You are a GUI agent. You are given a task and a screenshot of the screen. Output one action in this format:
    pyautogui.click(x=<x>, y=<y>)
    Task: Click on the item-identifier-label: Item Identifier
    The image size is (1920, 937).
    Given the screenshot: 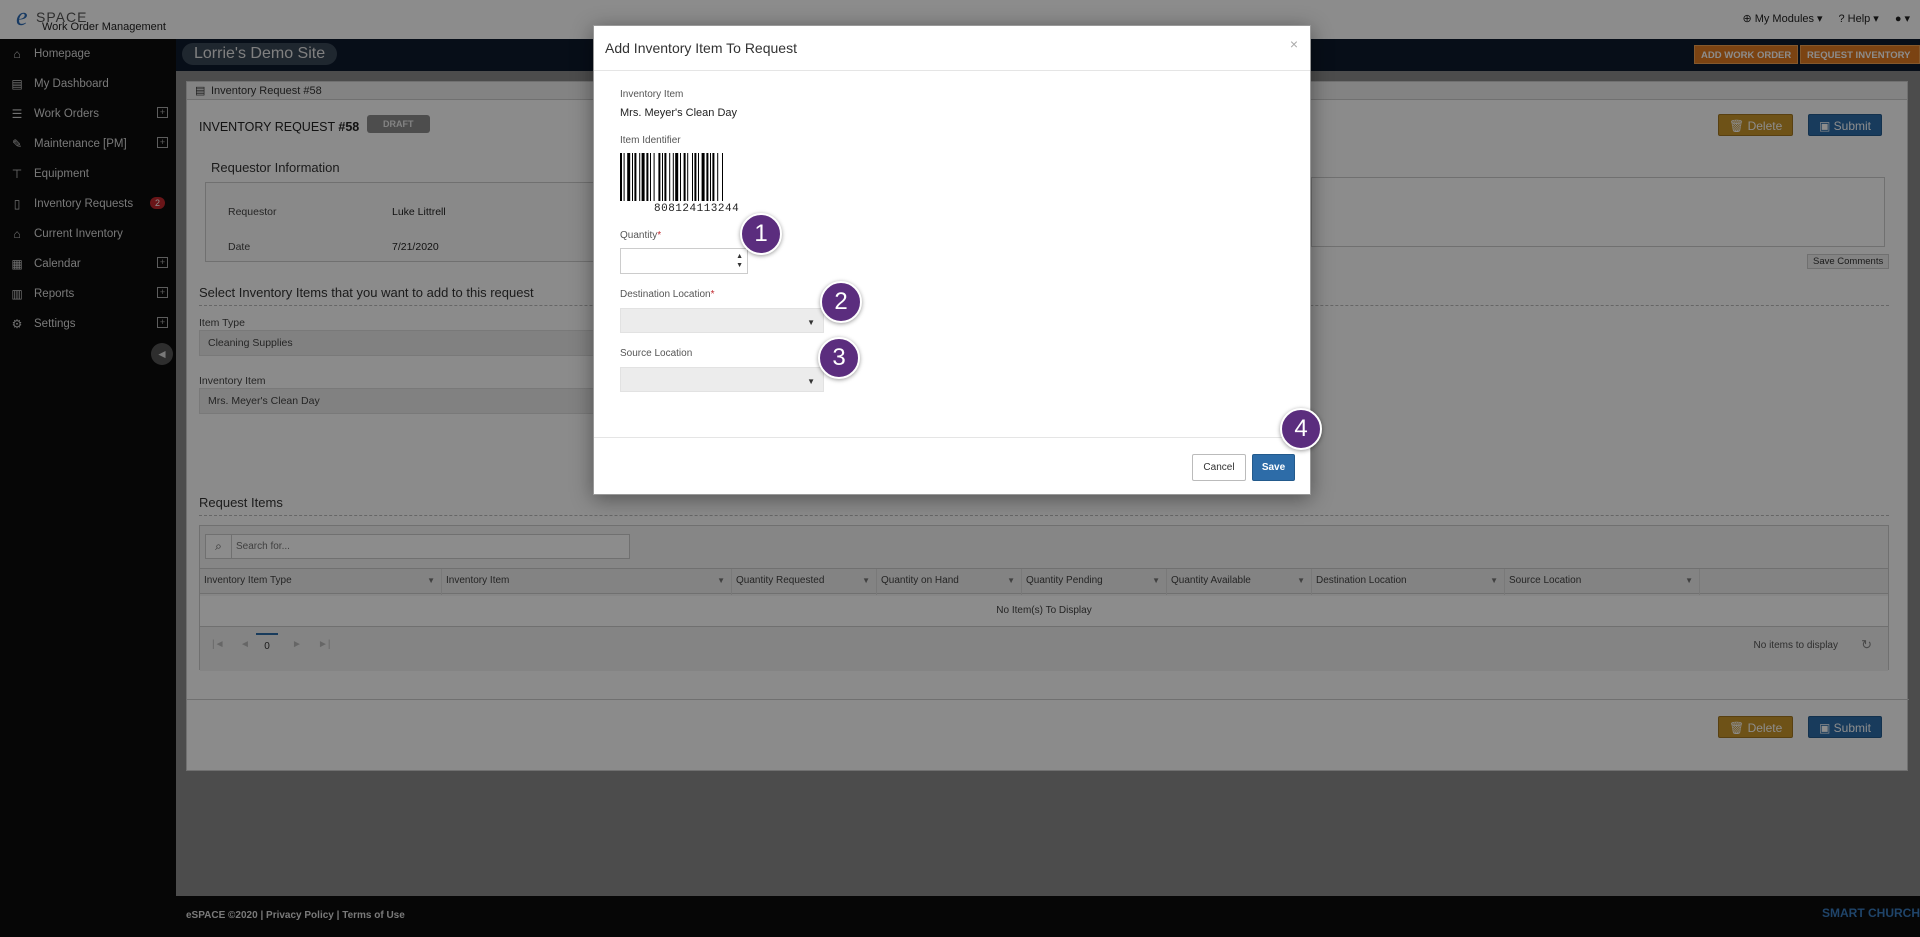 What is the action you would take?
    pyautogui.click(x=650, y=140)
    